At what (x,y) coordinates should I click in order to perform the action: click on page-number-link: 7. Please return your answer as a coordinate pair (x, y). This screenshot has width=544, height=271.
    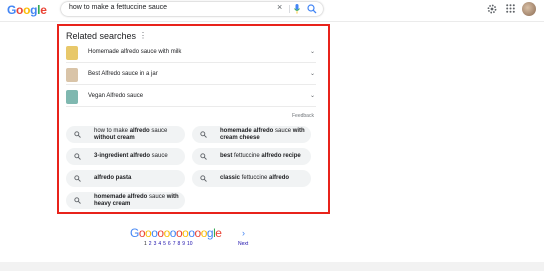
    Looking at the image, I should click on (174, 244).